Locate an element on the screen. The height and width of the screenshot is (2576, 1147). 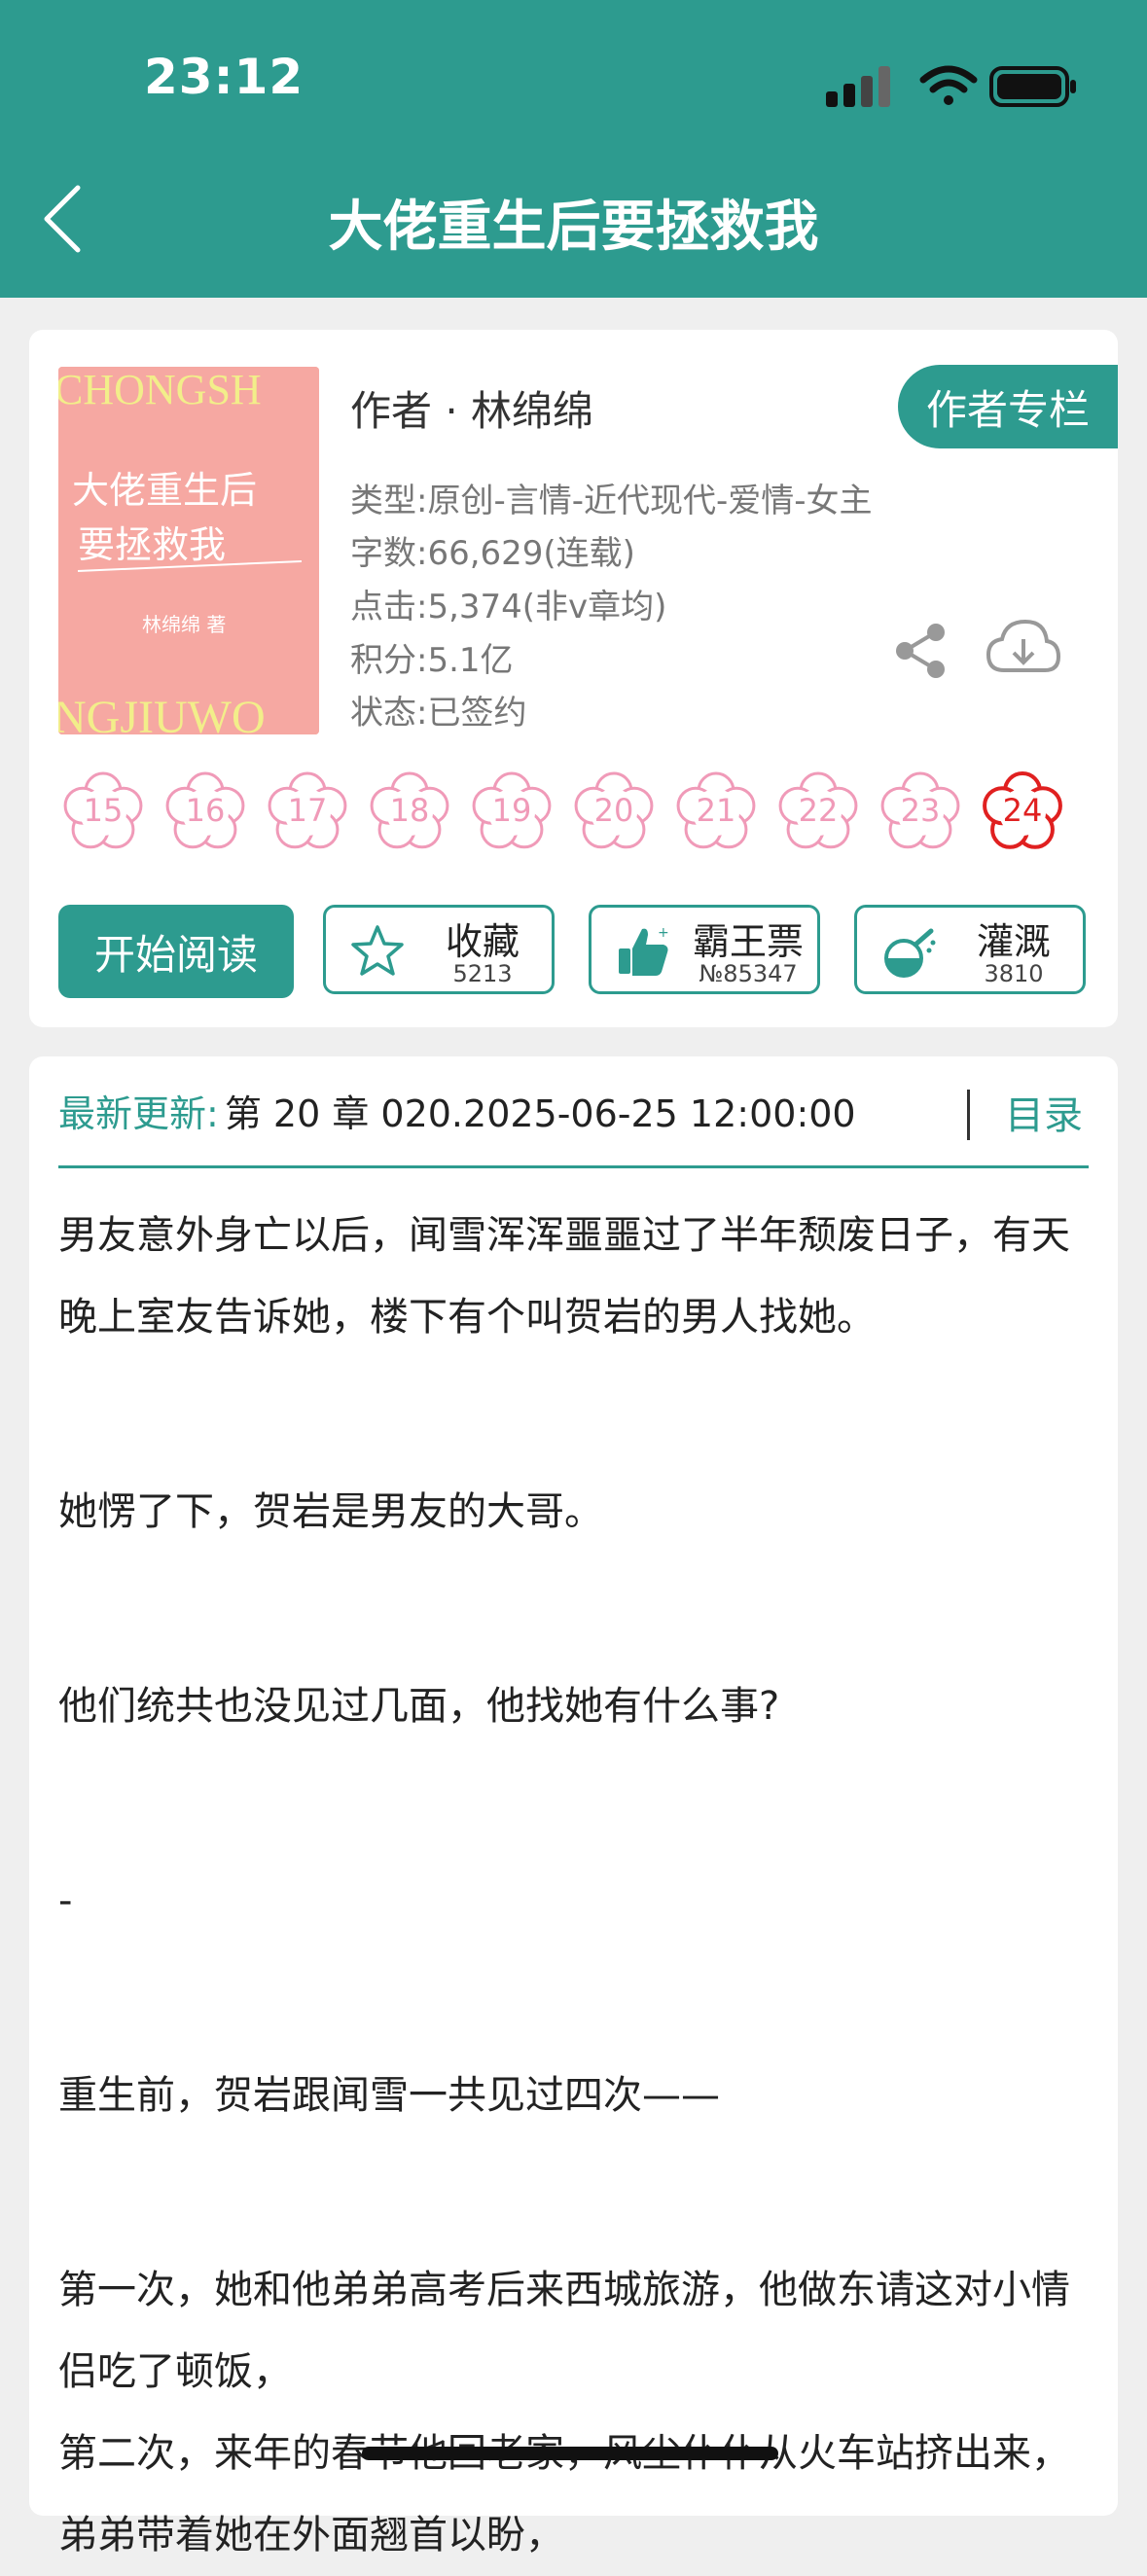
chapter-number: 16 is located at coordinates (205, 810).